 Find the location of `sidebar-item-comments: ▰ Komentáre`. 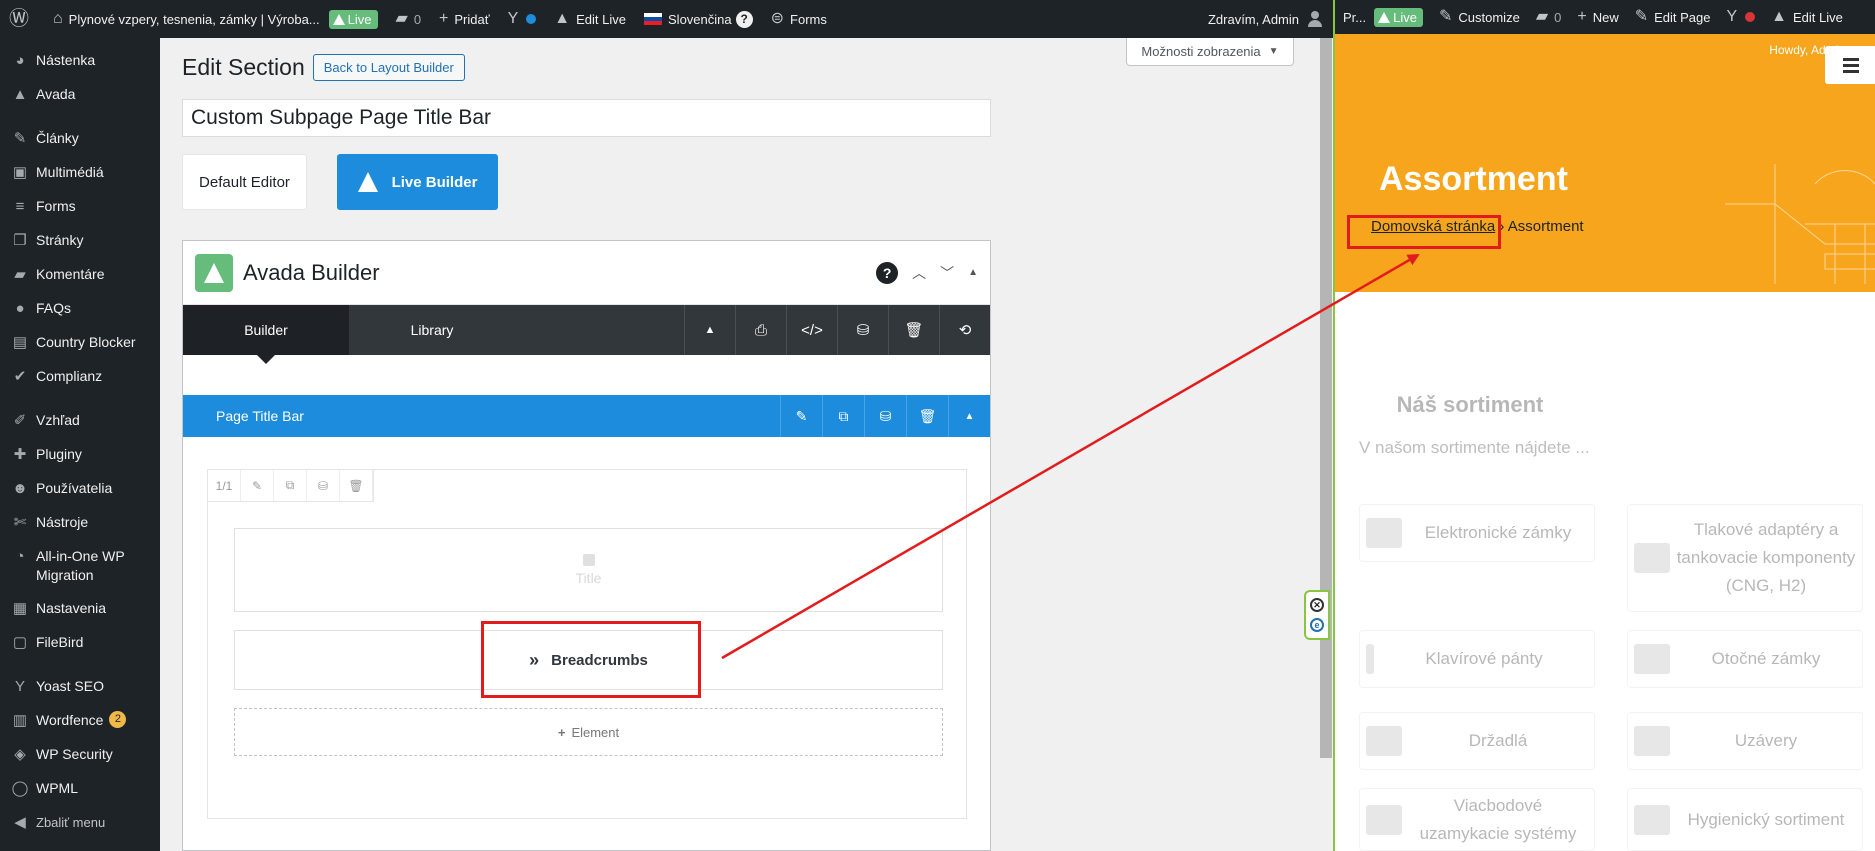

sidebar-item-comments: ▰ Komentáre is located at coordinates (80, 275).